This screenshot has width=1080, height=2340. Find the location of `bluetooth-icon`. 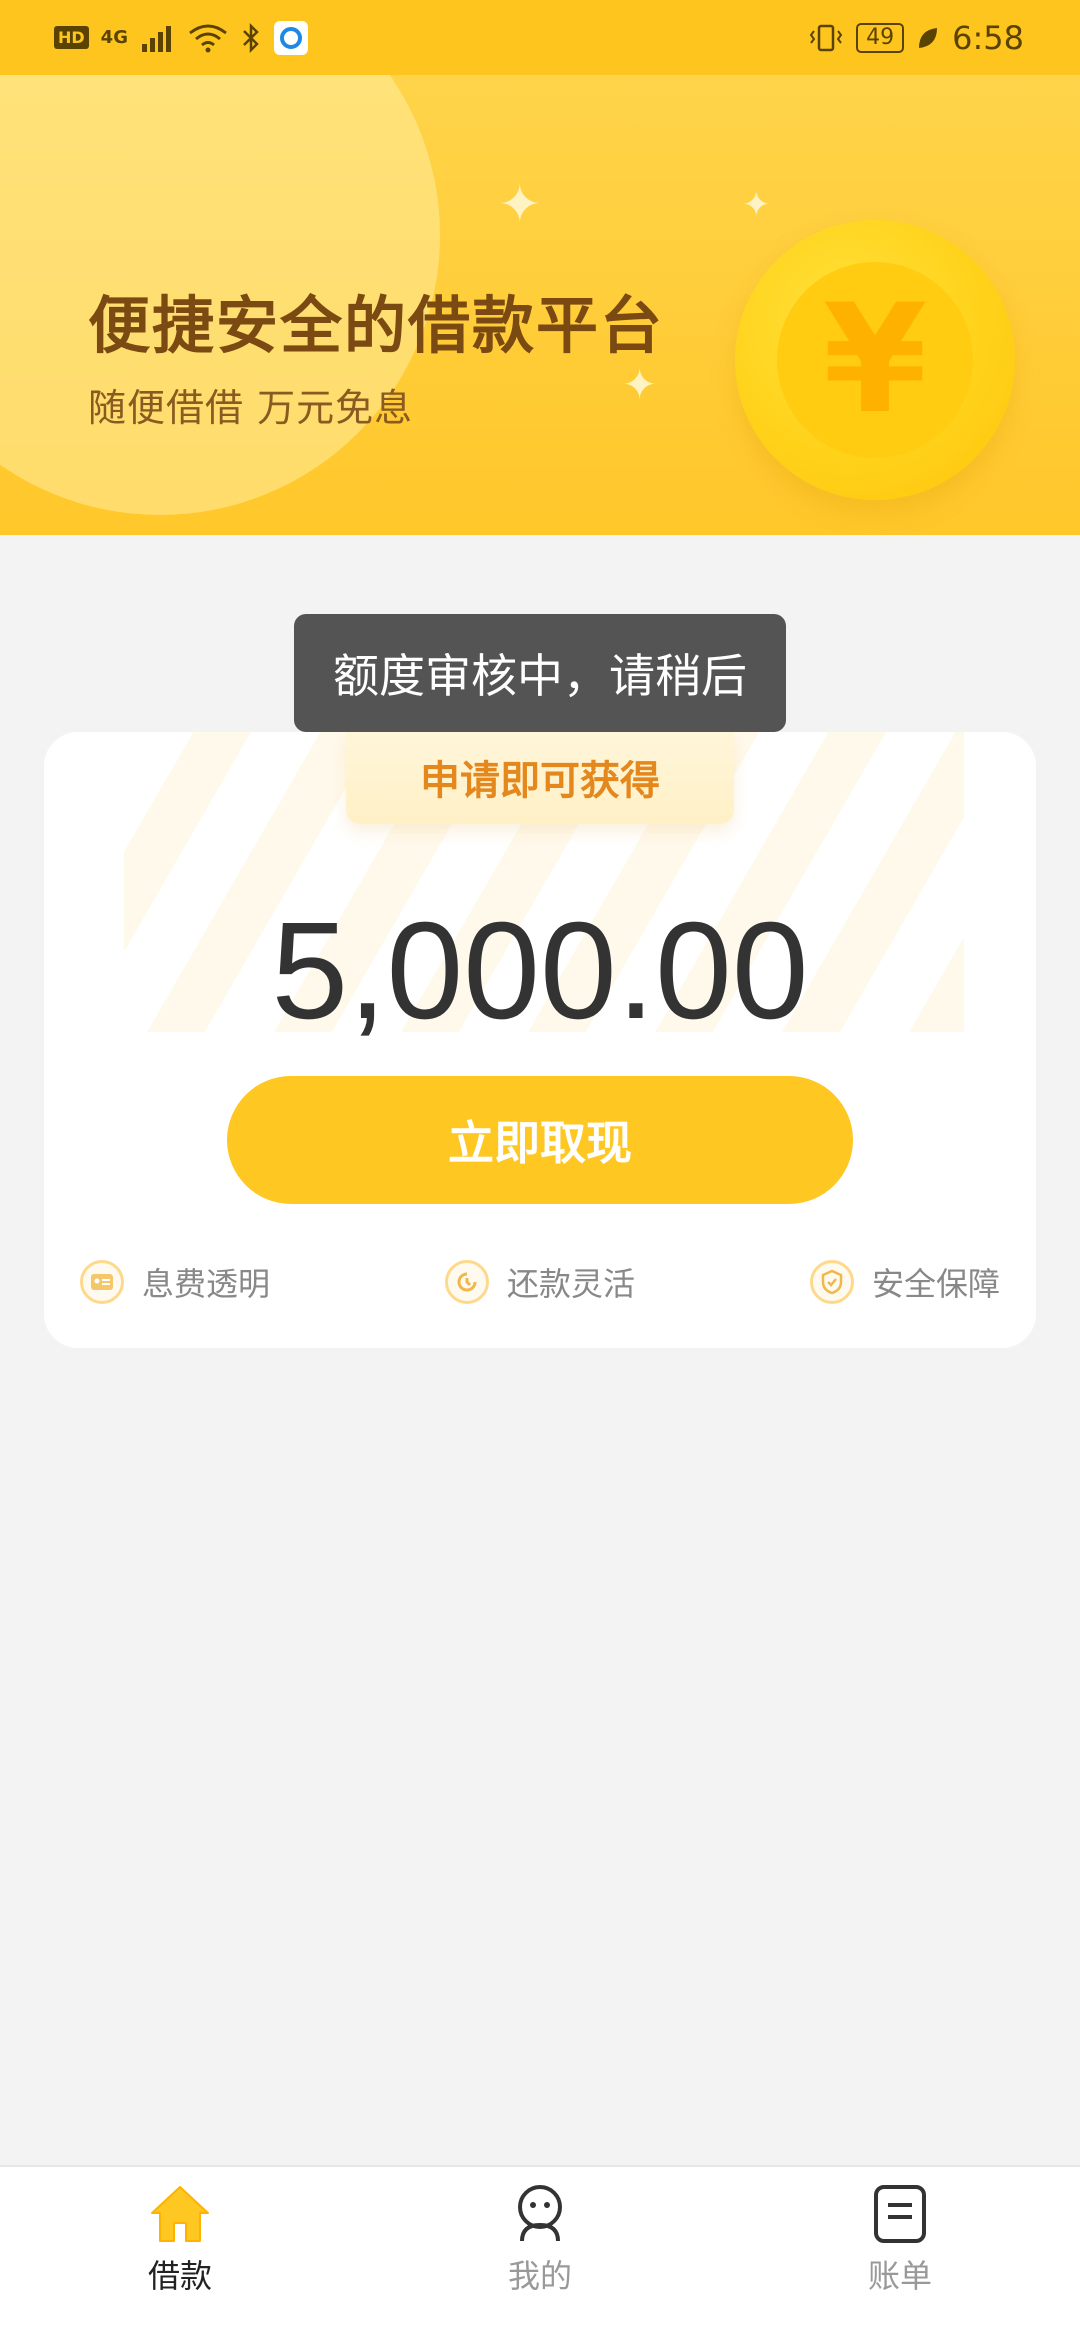

bluetooth-icon is located at coordinates (251, 37).